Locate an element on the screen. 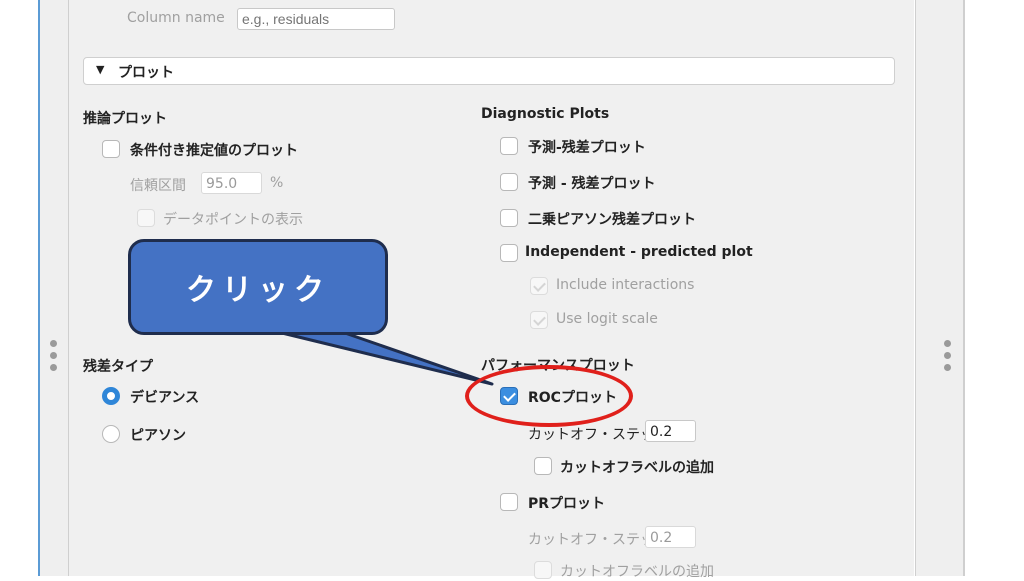 This screenshot has width=1024, height=581. highlight-ring is located at coordinates (549, 396).